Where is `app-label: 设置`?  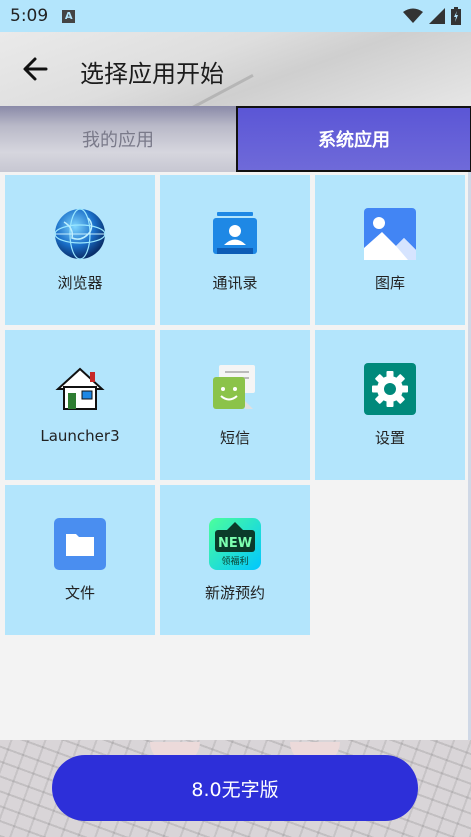
app-label: 设置 is located at coordinates (389, 438).